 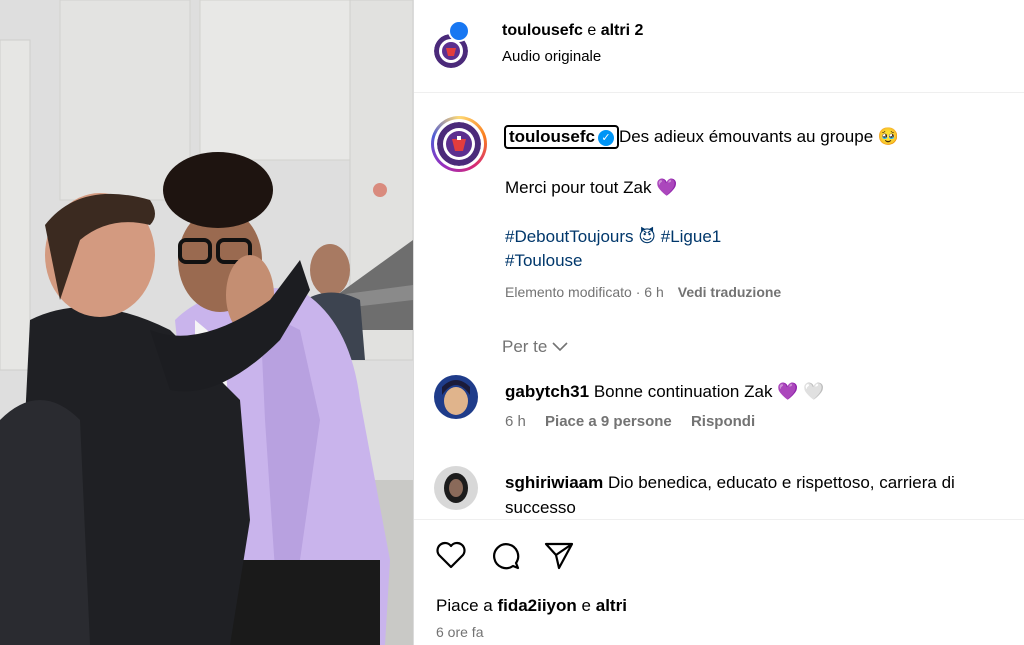 What do you see at coordinates (746, 136) in the screenshot?
I see `caption-text: Des adieux émouvants au groupe` at bounding box center [746, 136].